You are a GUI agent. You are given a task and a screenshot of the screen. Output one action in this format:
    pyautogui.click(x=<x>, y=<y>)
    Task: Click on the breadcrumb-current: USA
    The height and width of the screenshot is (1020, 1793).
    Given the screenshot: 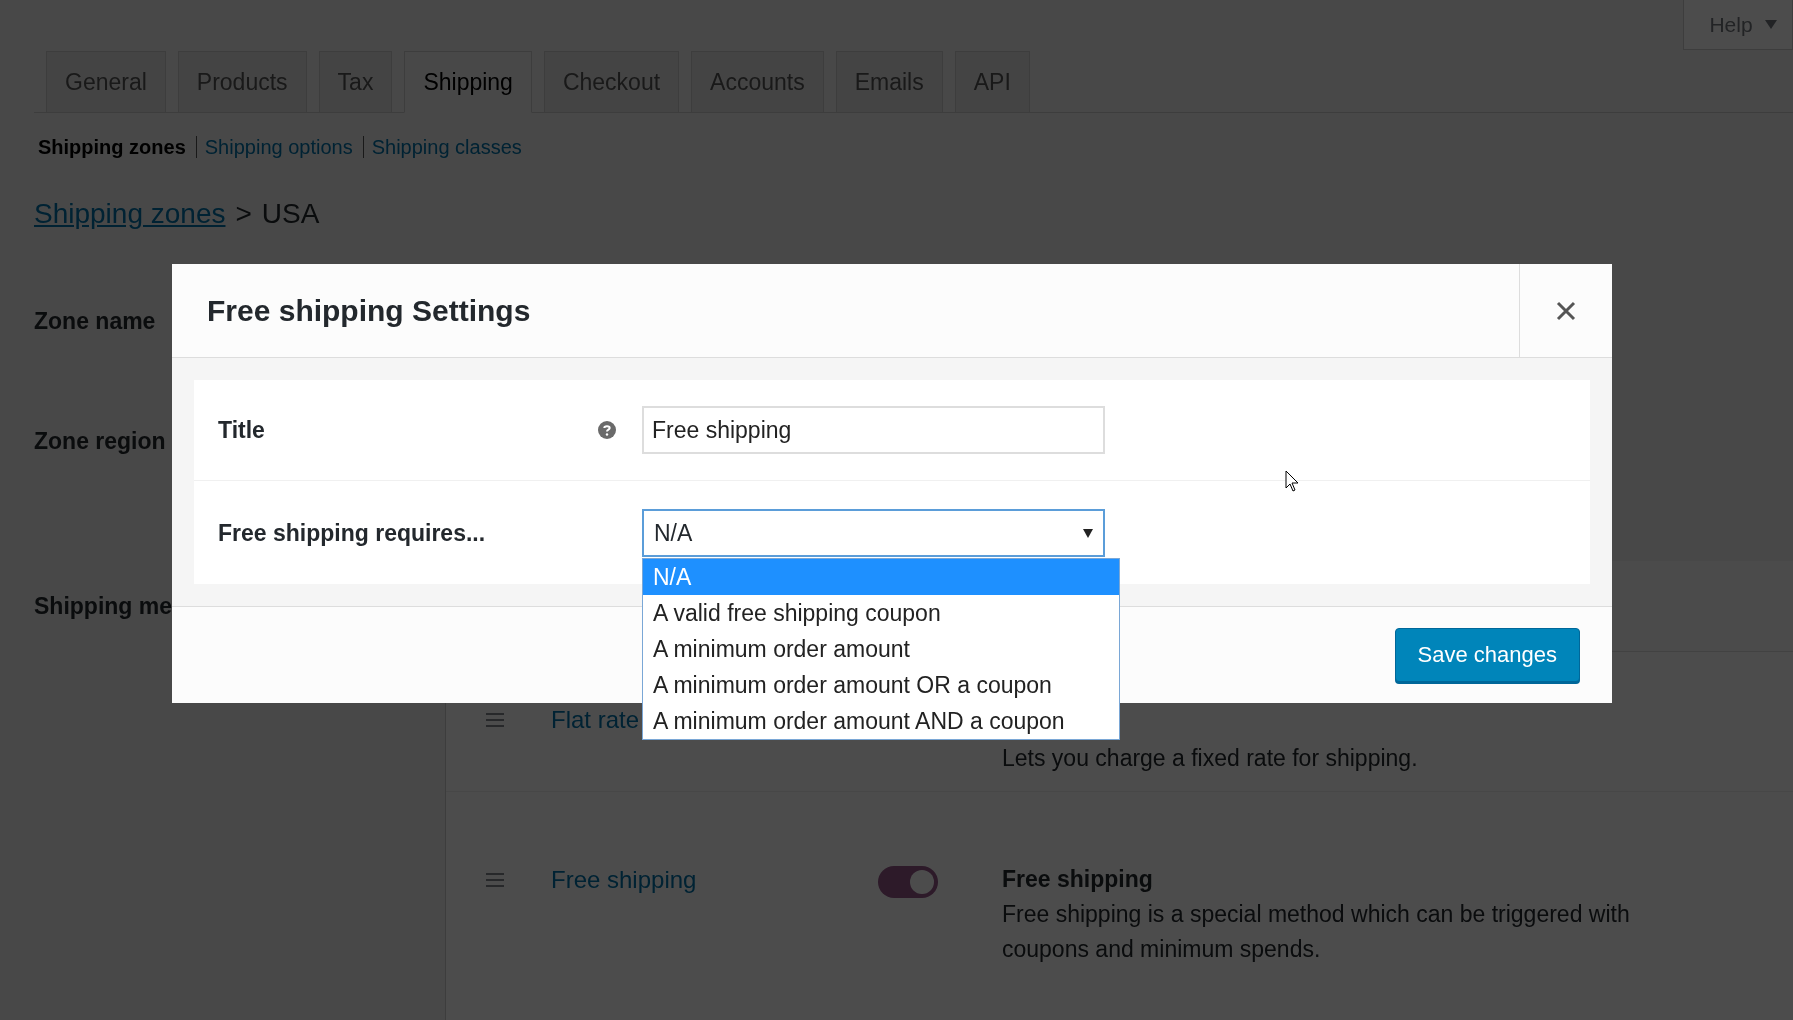 What is the action you would take?
    pyautogui.click(x=290, y=214)
    